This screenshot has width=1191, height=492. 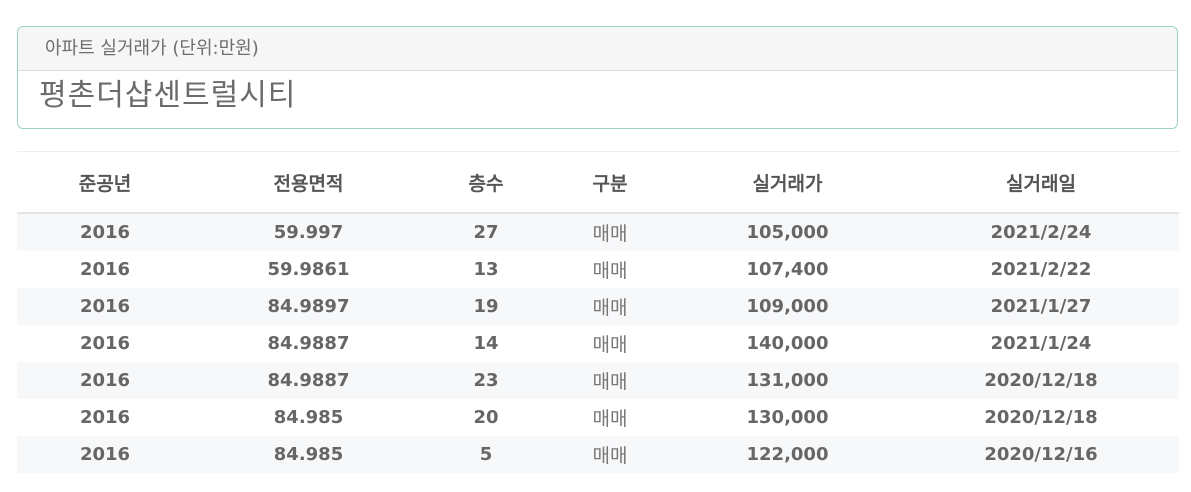 I want to click on column-header-floor: 층수, so click(x=486, y=182).